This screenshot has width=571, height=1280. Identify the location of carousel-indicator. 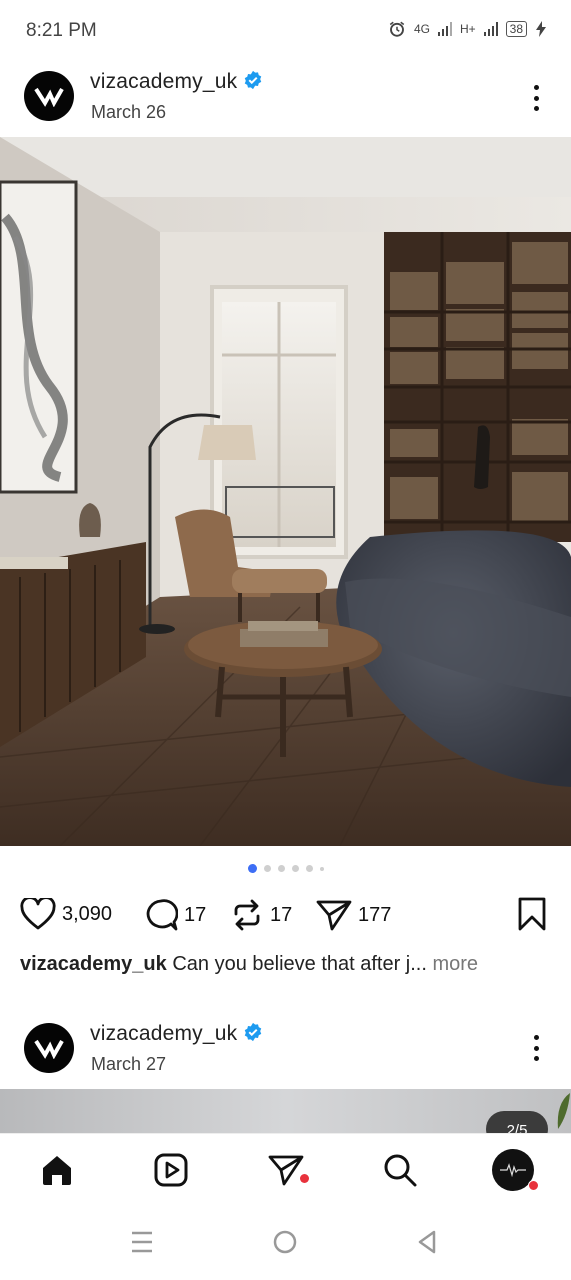
(285, 868).